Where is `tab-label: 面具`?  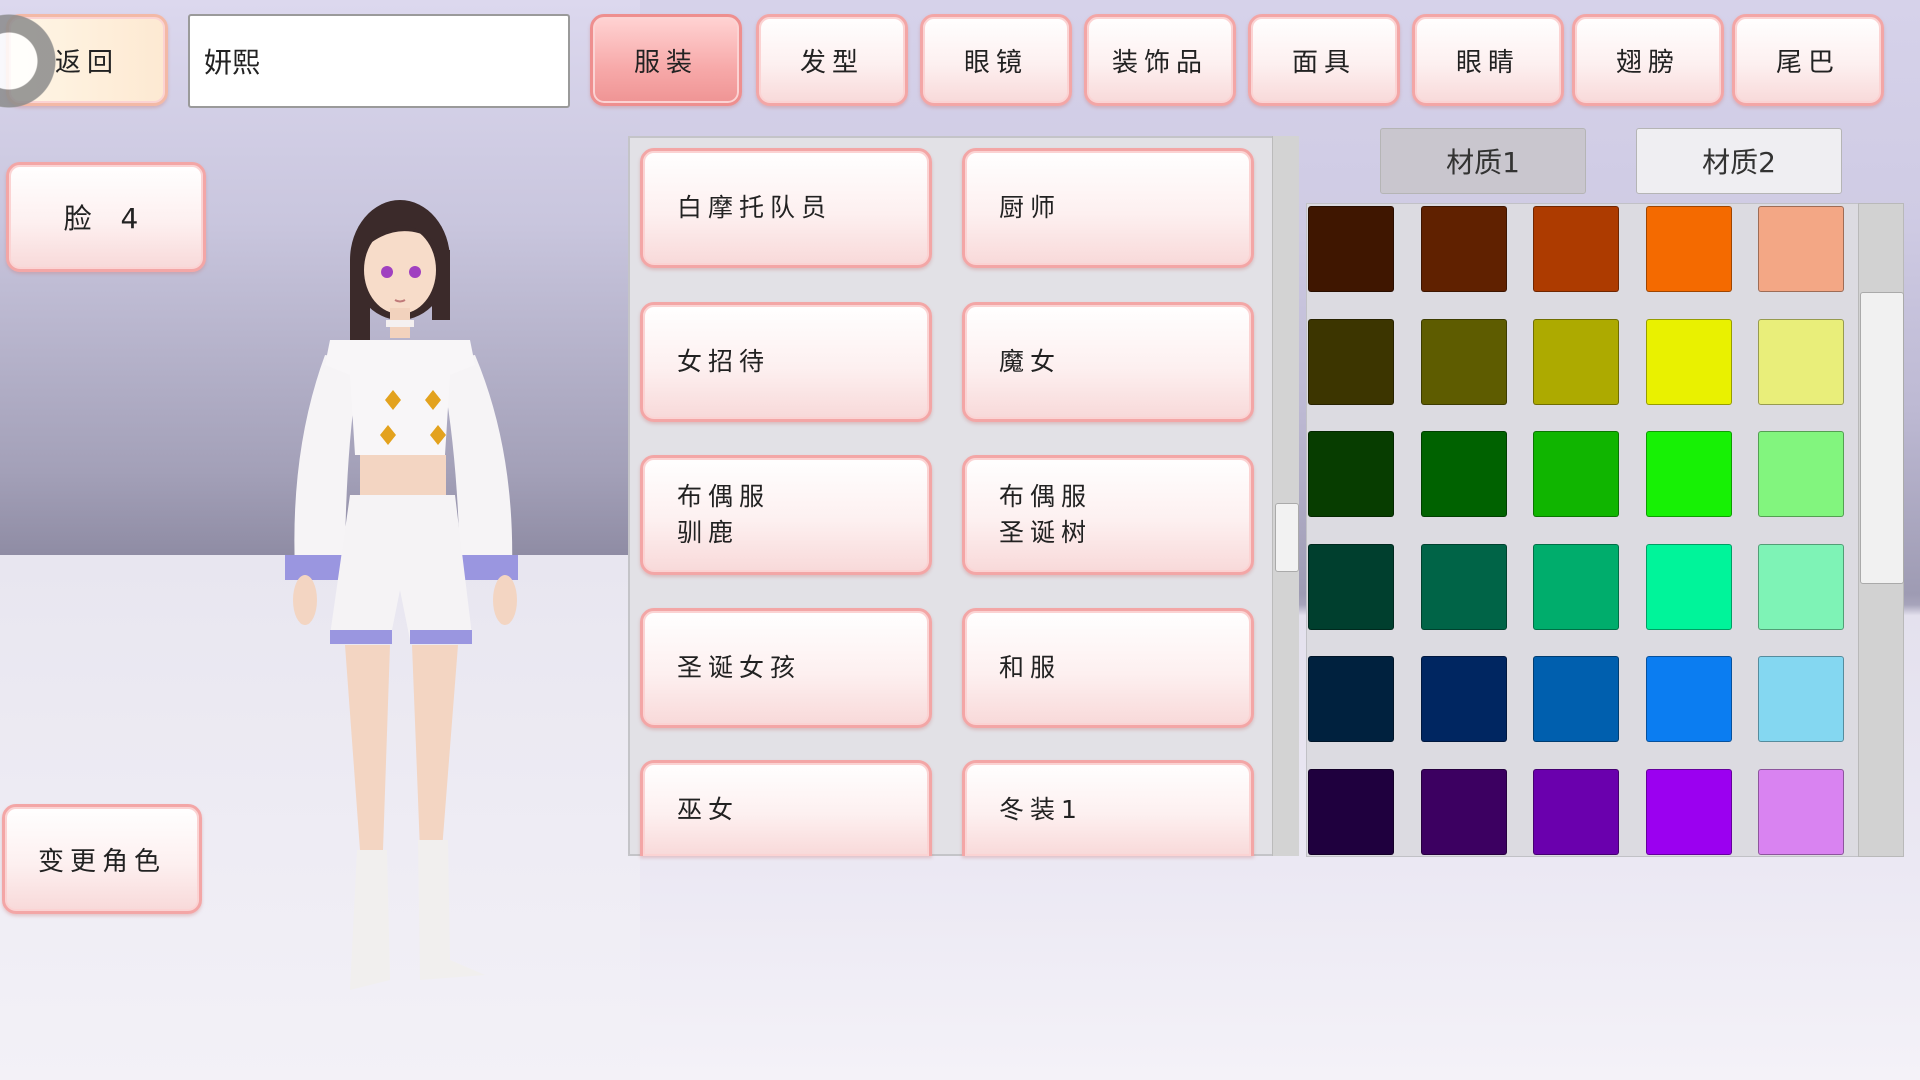 tab-label: 面具 is located at coordinates (1323, 62).